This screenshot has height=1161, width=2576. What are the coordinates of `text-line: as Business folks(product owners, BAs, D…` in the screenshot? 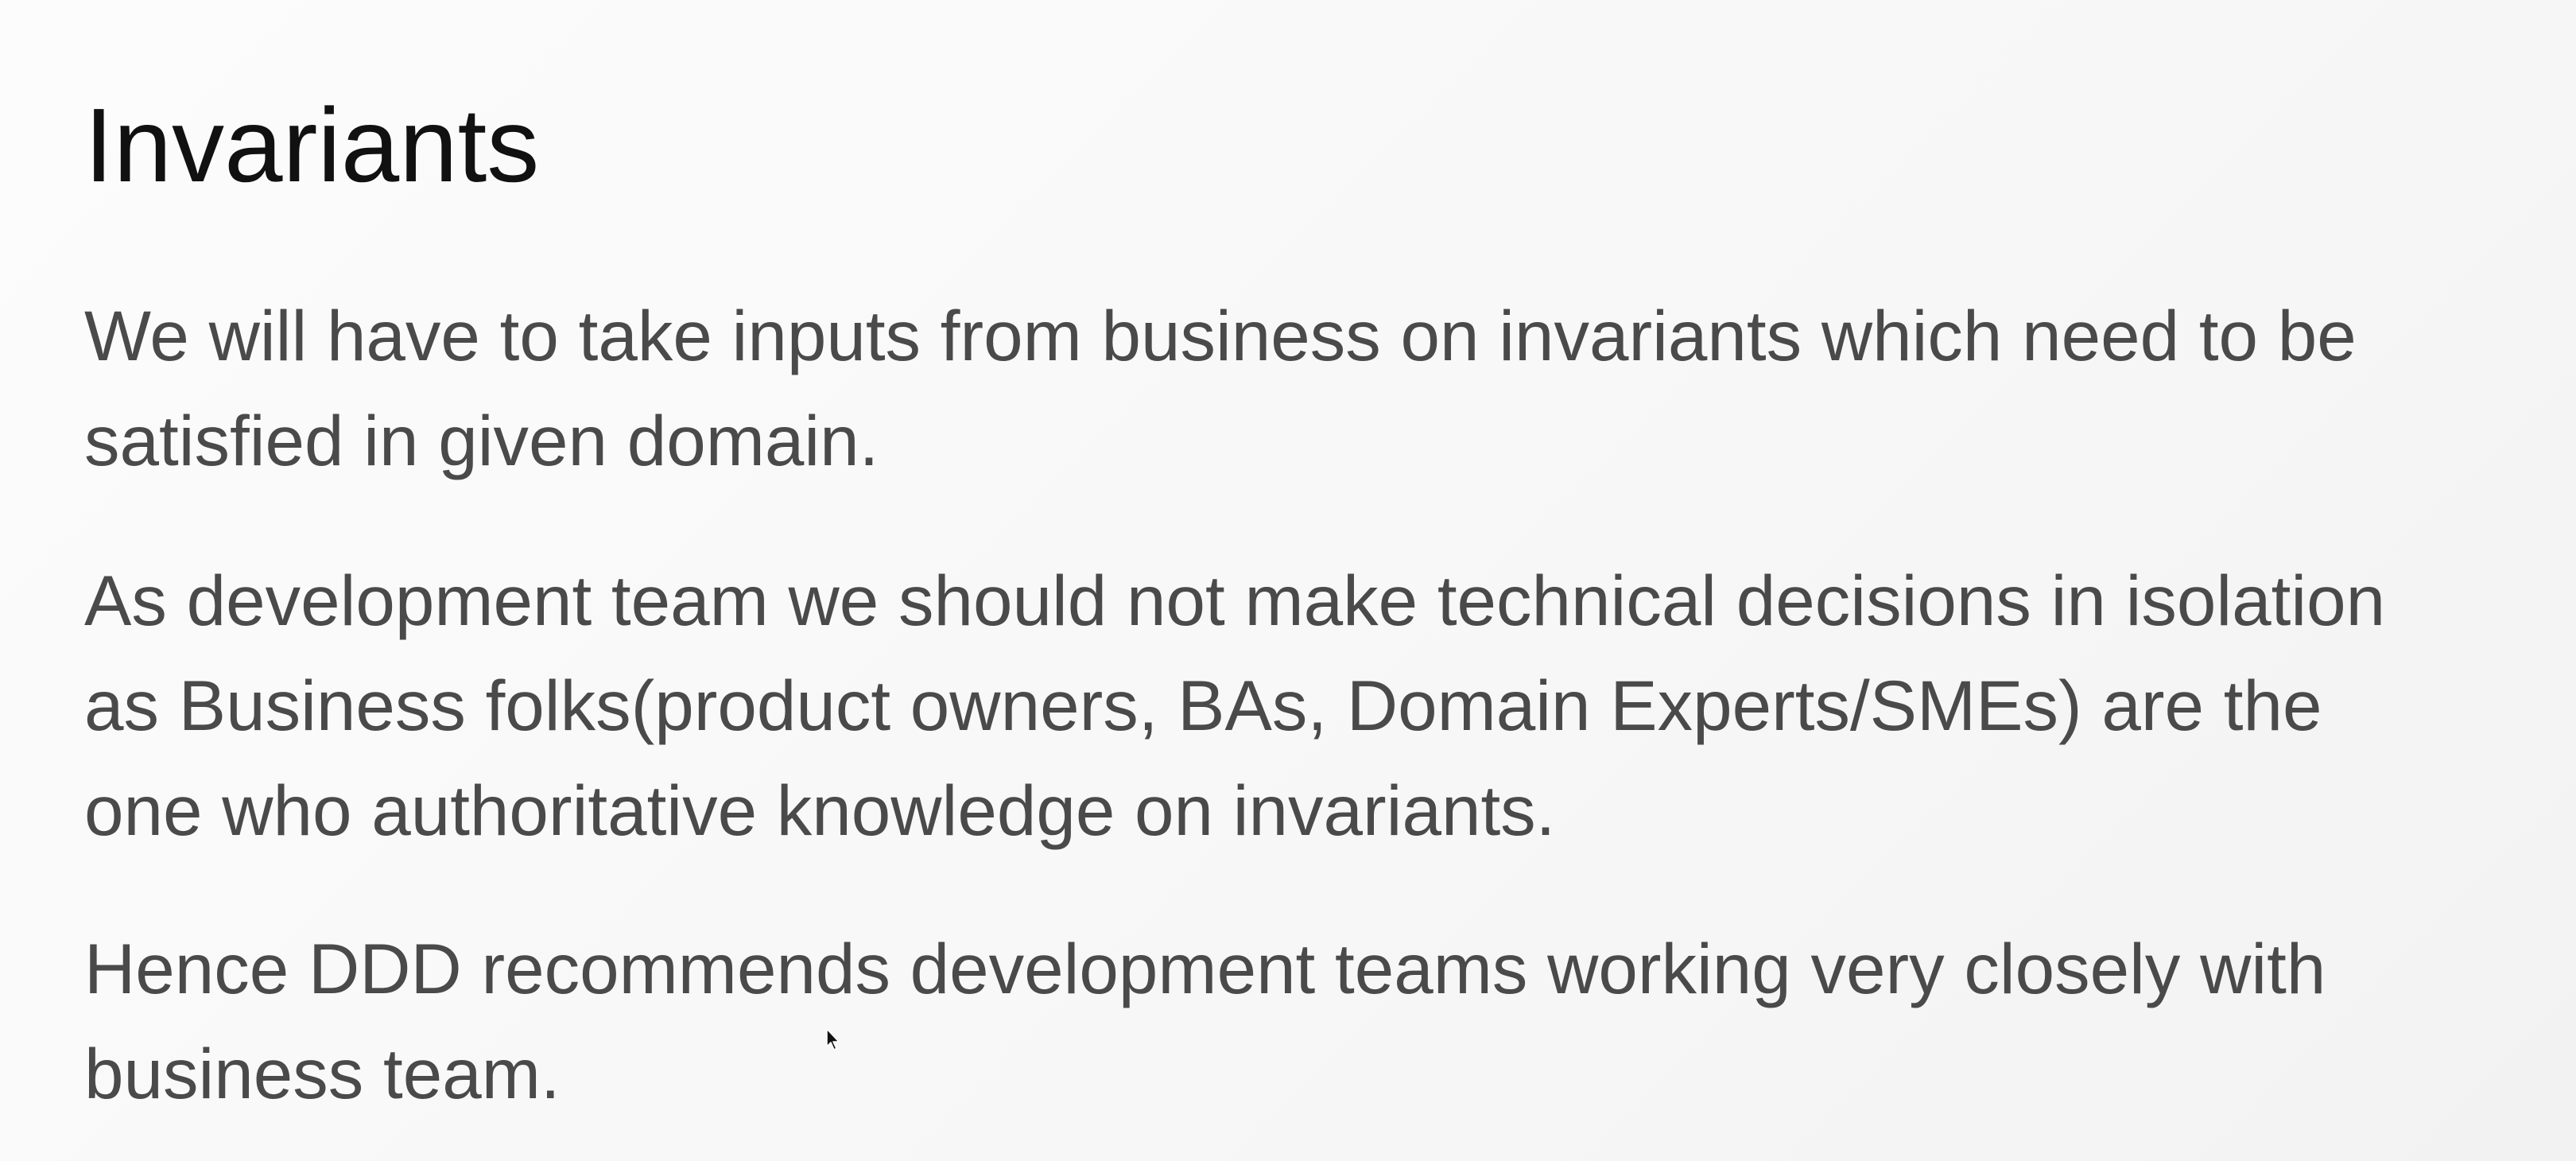 It's located at (1203, 705).